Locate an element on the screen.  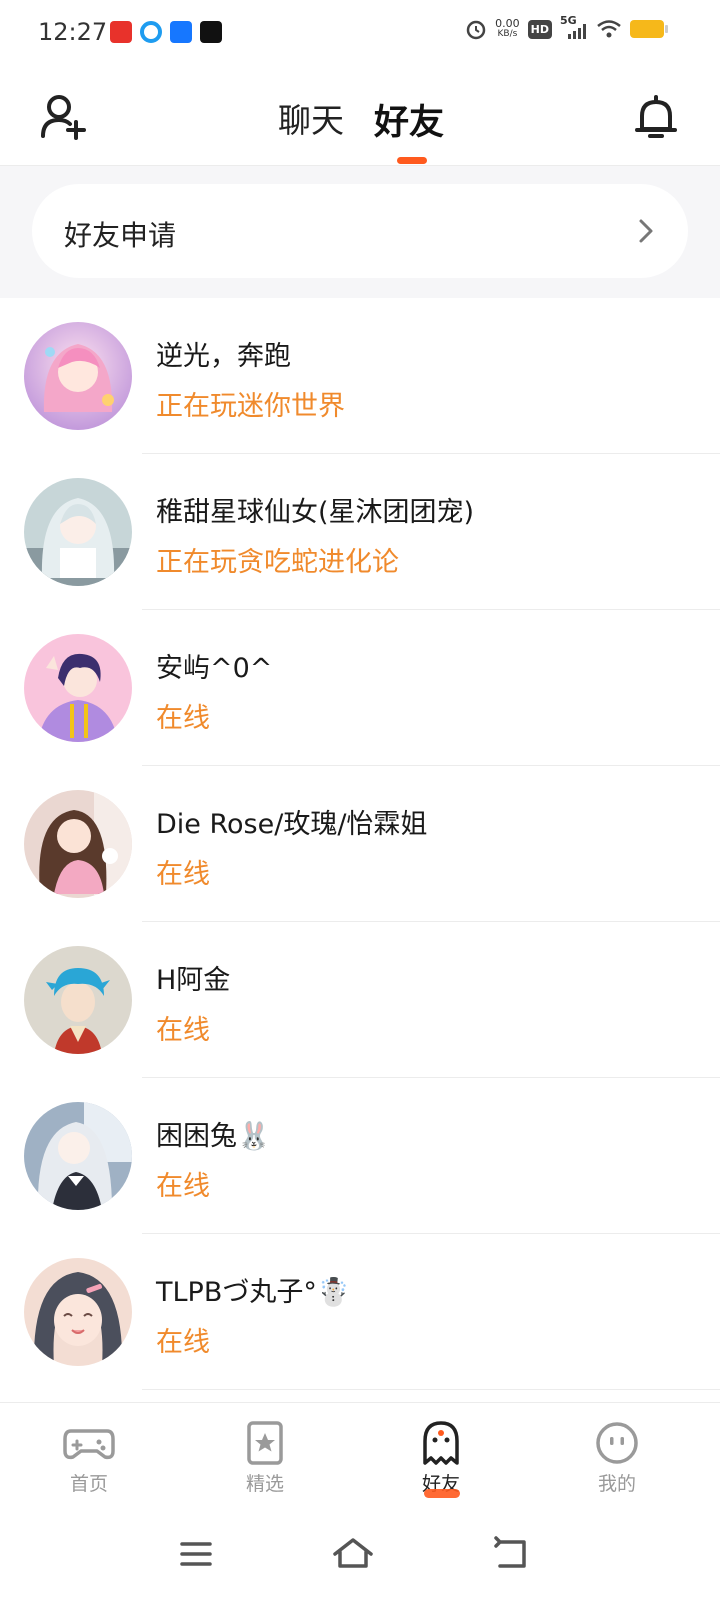
friend-name: 困困兔🐰 is located at coordinates (213, 1136).